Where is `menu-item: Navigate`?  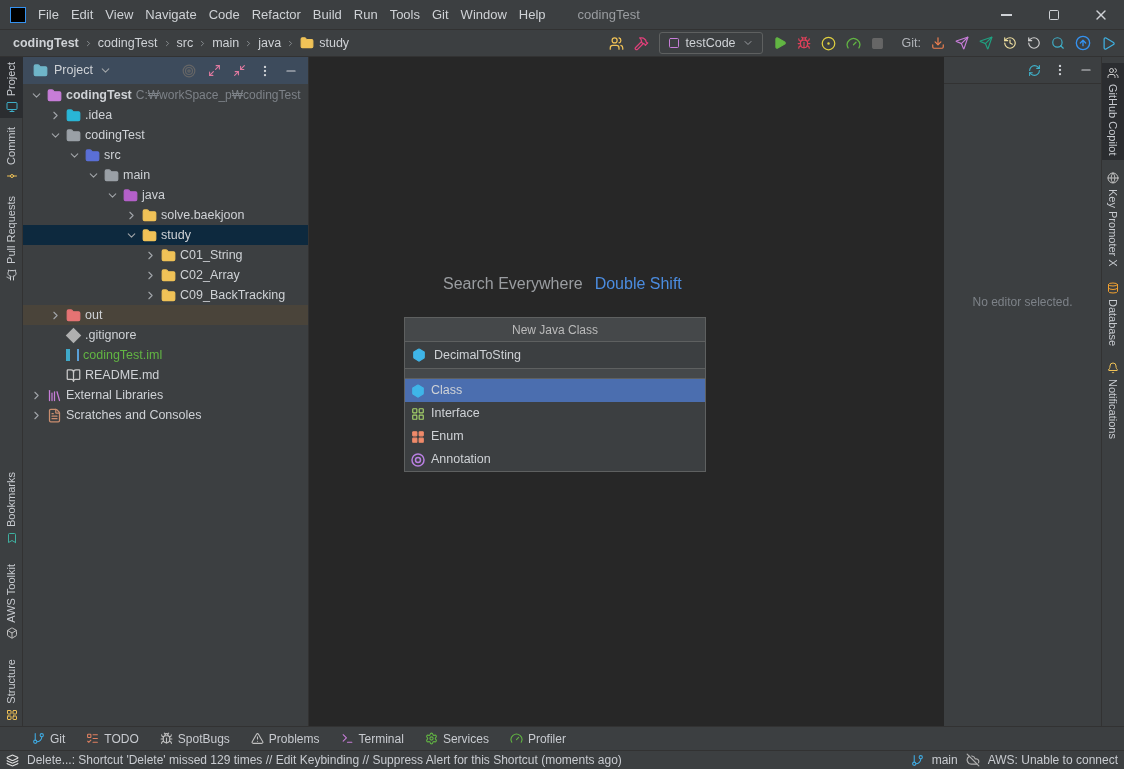 menu-item: Navigate is located at coordinates (171, 14).